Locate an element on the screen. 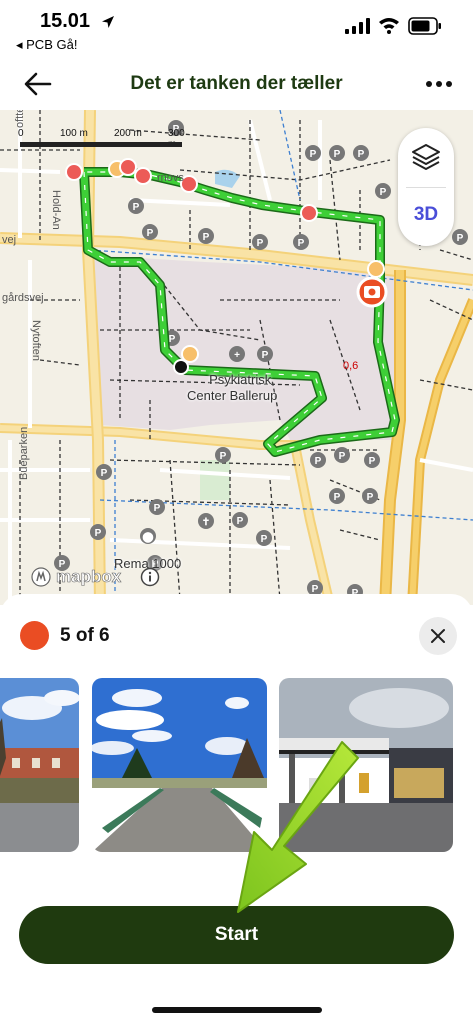 The height and width of the screenshot is (1024, 473). status-time: 15.01 is located at coordinates (65, 21).